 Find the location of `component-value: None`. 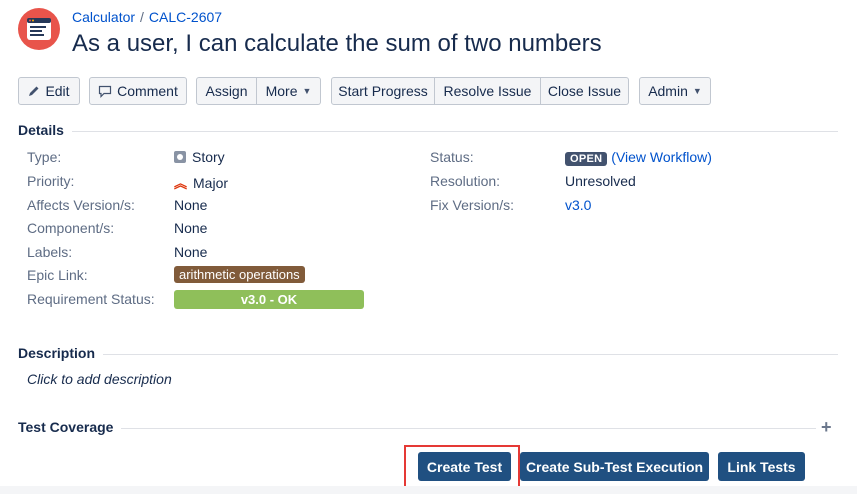

component-value: None is located at coordinates (190, 228).